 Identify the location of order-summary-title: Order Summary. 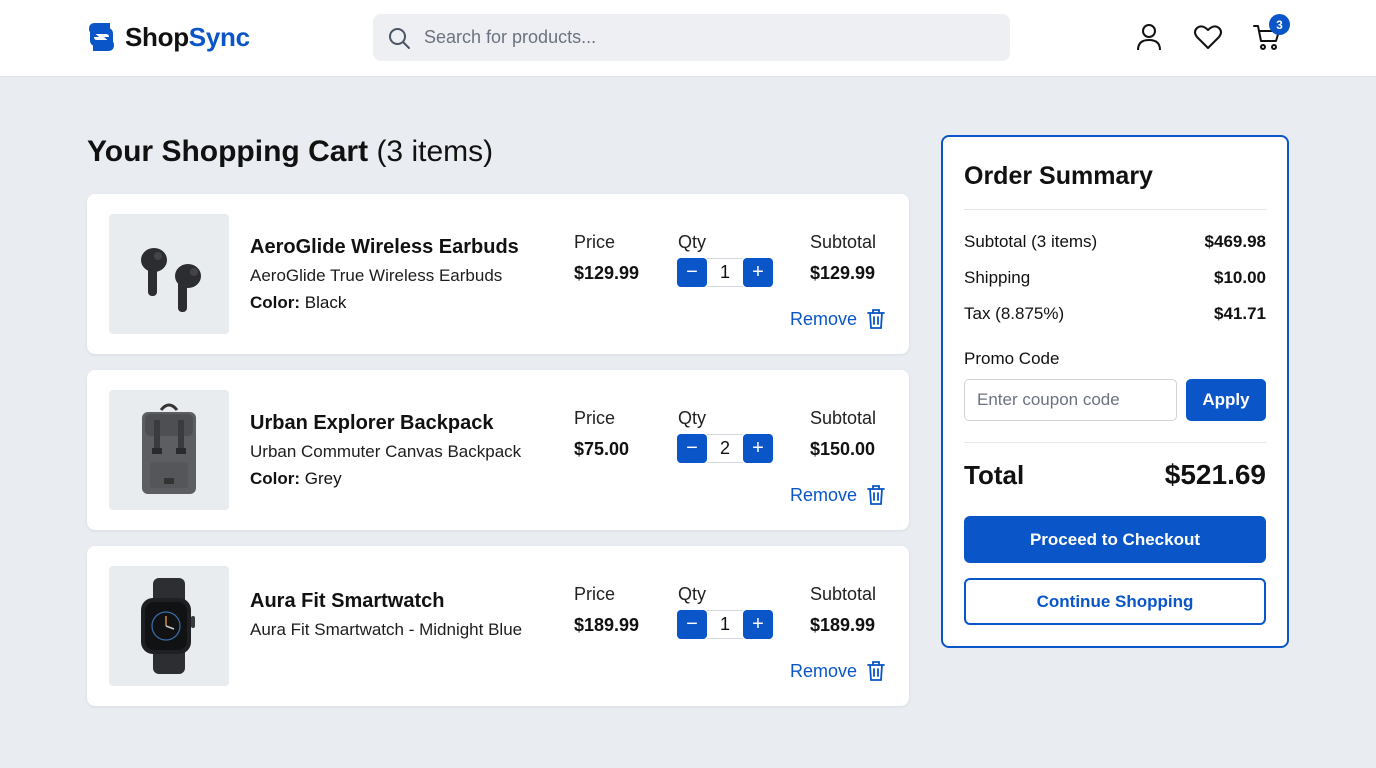
(1058, 176).